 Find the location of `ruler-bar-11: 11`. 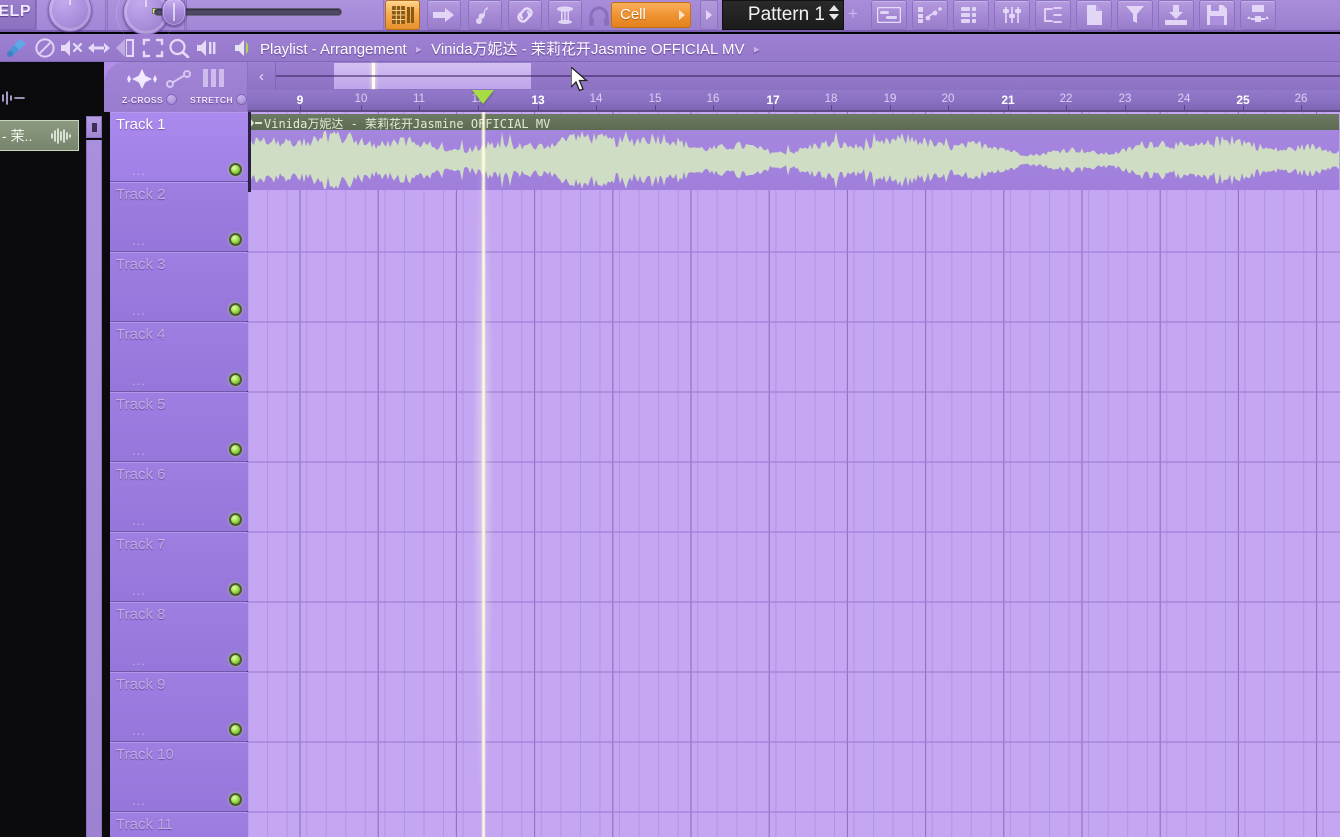

ruler-bar-11: 11 is located at coordinates (419, 99).